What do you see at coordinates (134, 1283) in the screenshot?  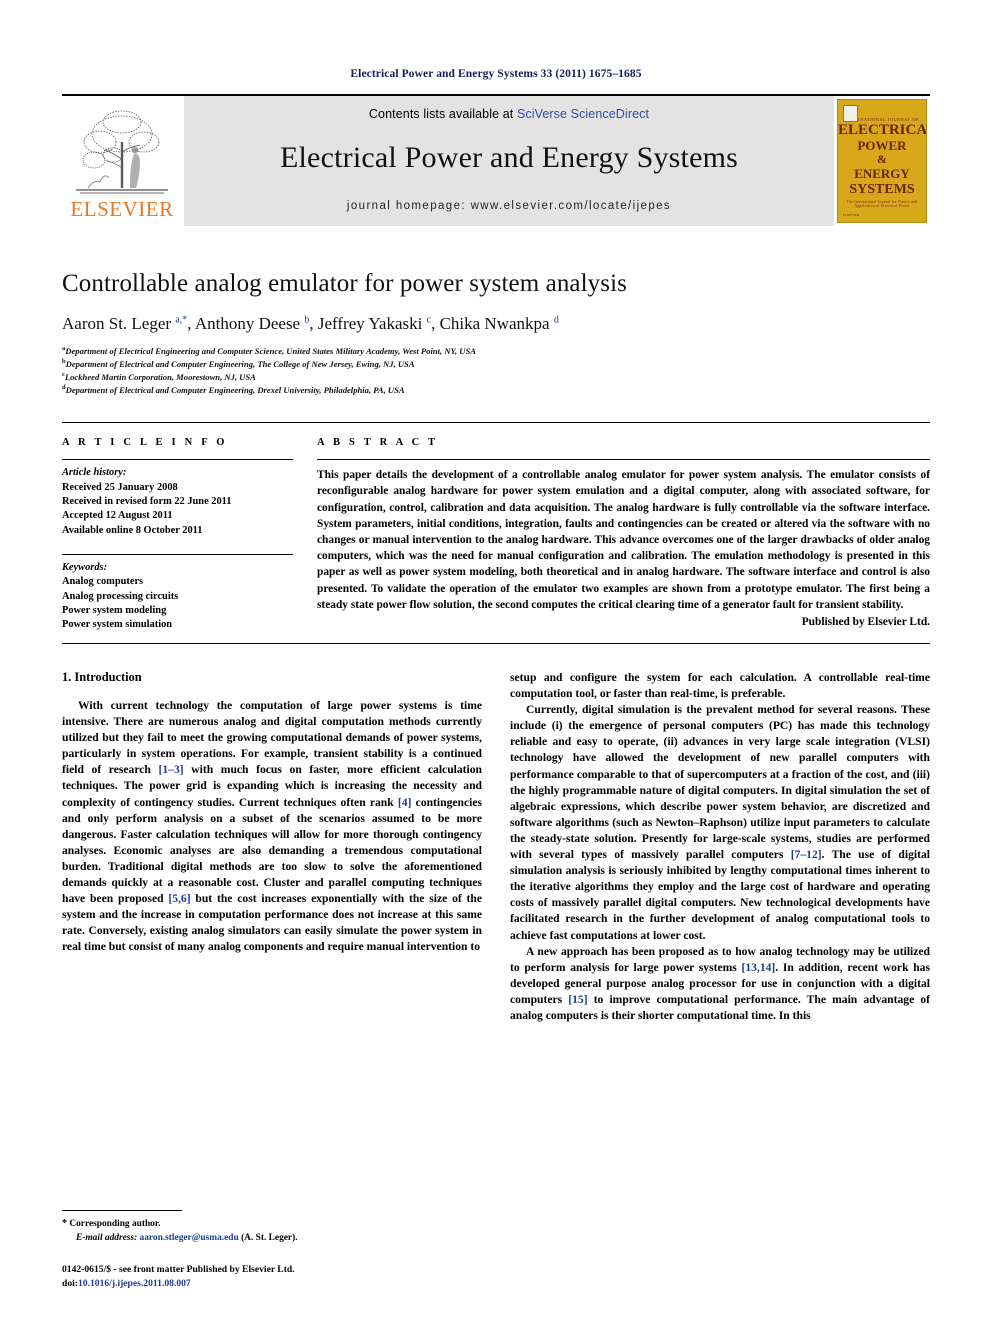 I see `doi-link: 10.1016/j.ijepes.2011.08.007` at bounding box center [134, 1283].